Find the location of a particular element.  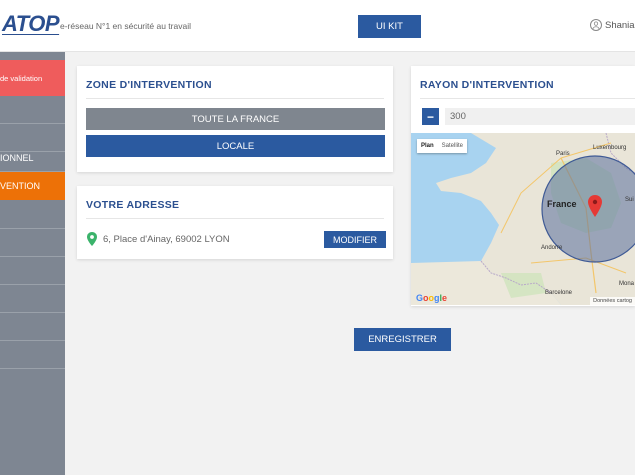

sidebar-item-professionnel: IONNEL is located at coordinates (32, 158).